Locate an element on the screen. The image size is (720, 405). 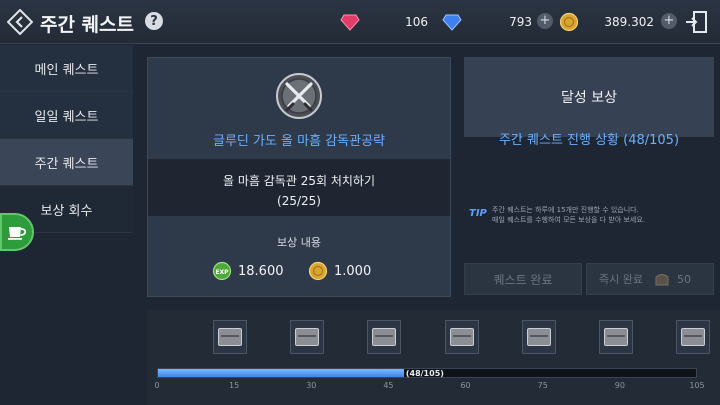
page-title: 주간 퀘스트 is located at coordinates (87, 25).